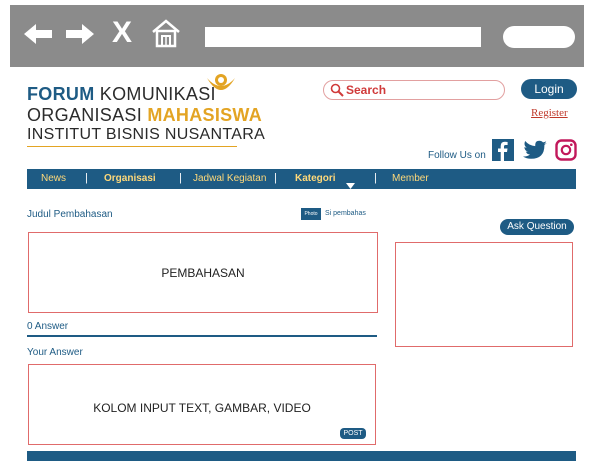  What do you see at coordinates (205, 115) in the screenshot?
I see `logo-mahasiswa: MAHASISWA` at bounding box center [205, 115].